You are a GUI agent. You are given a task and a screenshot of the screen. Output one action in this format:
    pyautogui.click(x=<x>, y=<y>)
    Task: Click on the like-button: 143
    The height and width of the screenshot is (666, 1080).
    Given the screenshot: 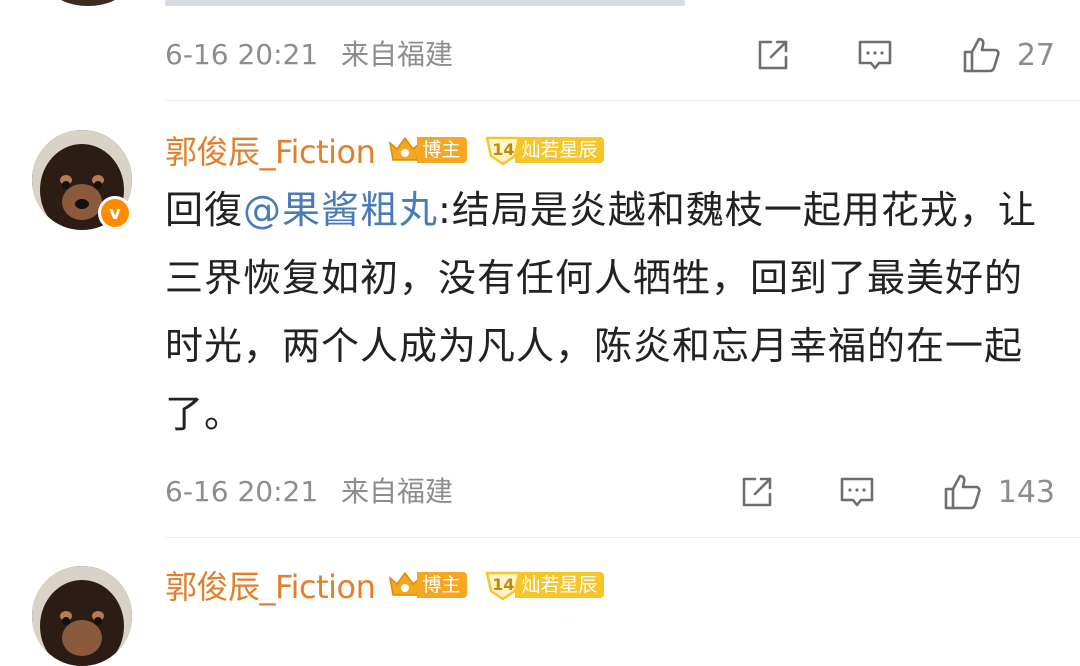 What is the action you would take?
    pyautogui.click(x=998, y=492)
    